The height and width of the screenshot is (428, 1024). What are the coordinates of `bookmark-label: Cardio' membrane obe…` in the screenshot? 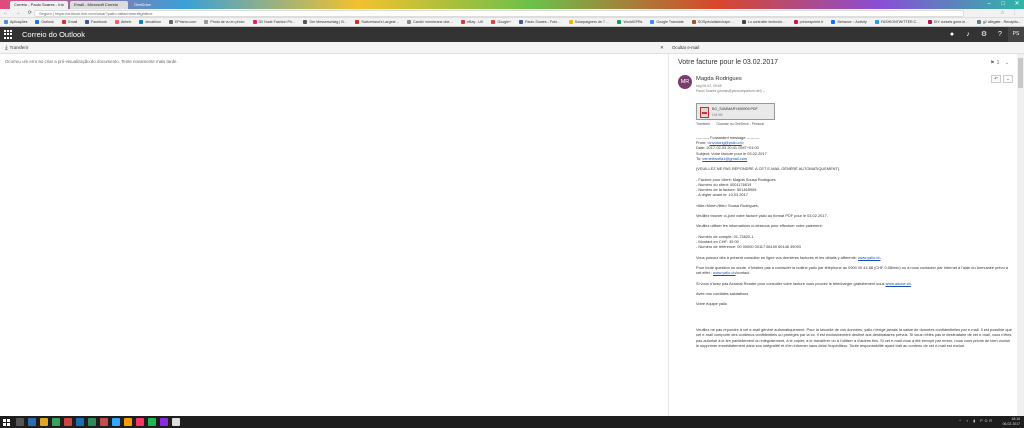 It's located at (433, 22).